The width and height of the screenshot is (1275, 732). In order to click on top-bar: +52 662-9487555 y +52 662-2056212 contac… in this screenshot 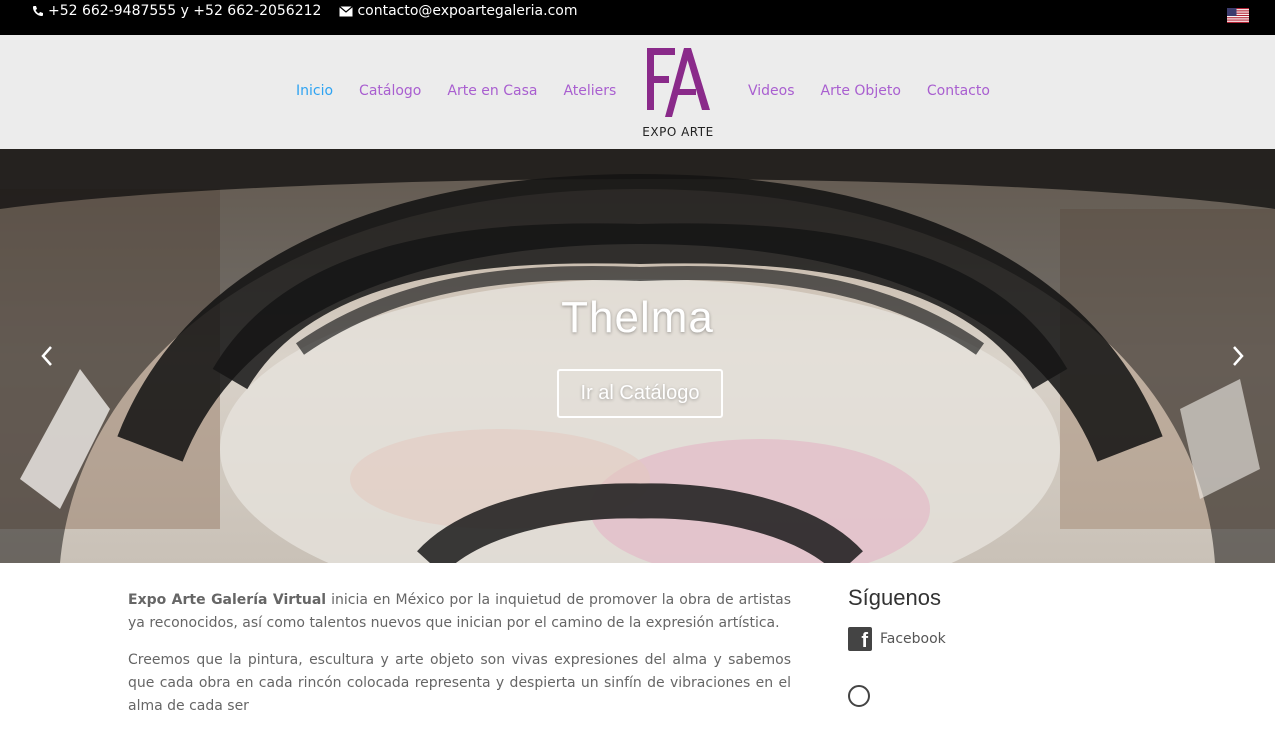, I will do `click(637, 17)`.